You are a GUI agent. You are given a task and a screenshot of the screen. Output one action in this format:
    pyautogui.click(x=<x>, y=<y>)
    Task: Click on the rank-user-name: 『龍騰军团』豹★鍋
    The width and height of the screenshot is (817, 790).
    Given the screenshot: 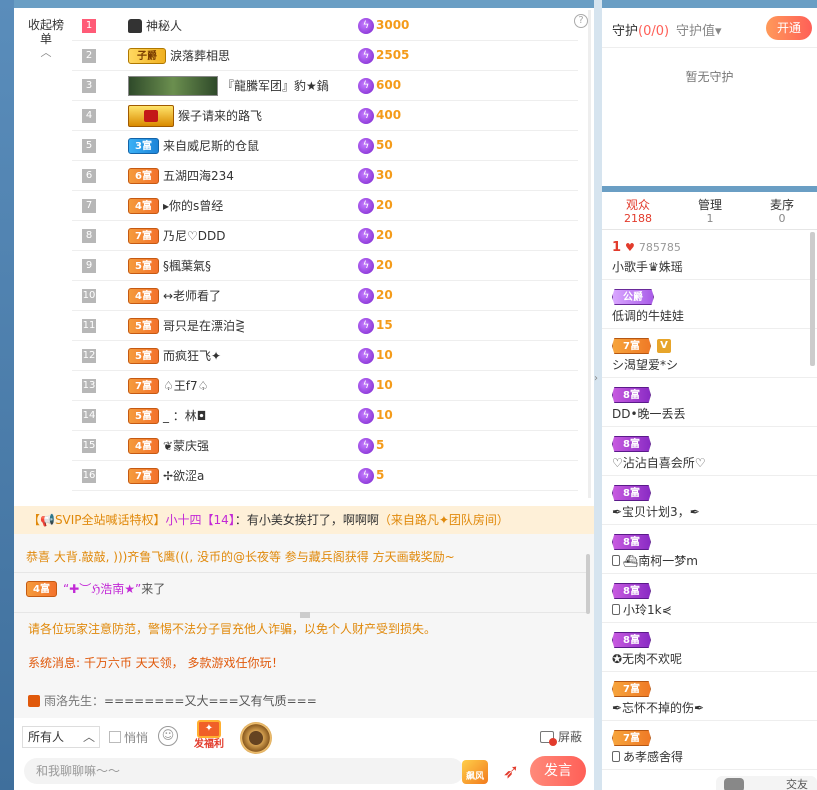 What is the action you would take?
    pyautogui.click(x=275, y=85)
    